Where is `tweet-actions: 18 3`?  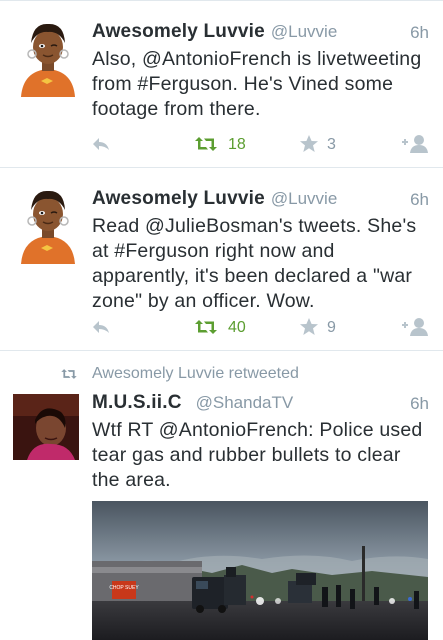 tweet-actions: 18 3 is located at coordinates (221, 146).